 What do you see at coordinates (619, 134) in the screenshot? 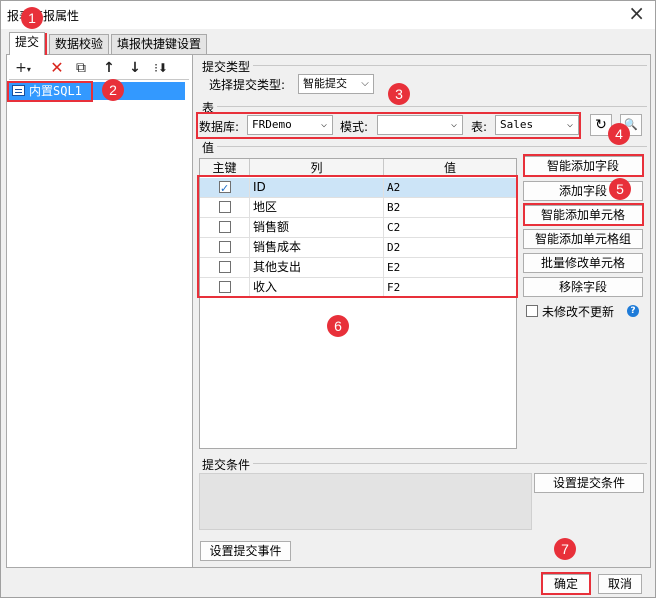
I see `step-badge: 4` at bounding box center [619, 134].